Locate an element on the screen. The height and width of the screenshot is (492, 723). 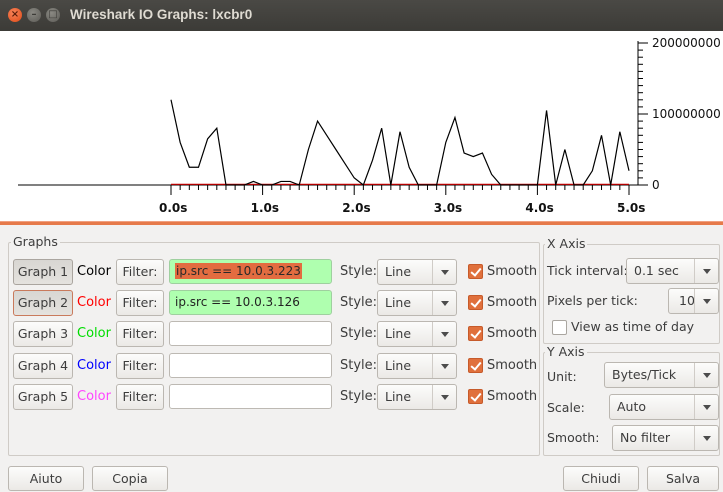
graph-1-smooth-checkbox is located at coordinates (475, 271).